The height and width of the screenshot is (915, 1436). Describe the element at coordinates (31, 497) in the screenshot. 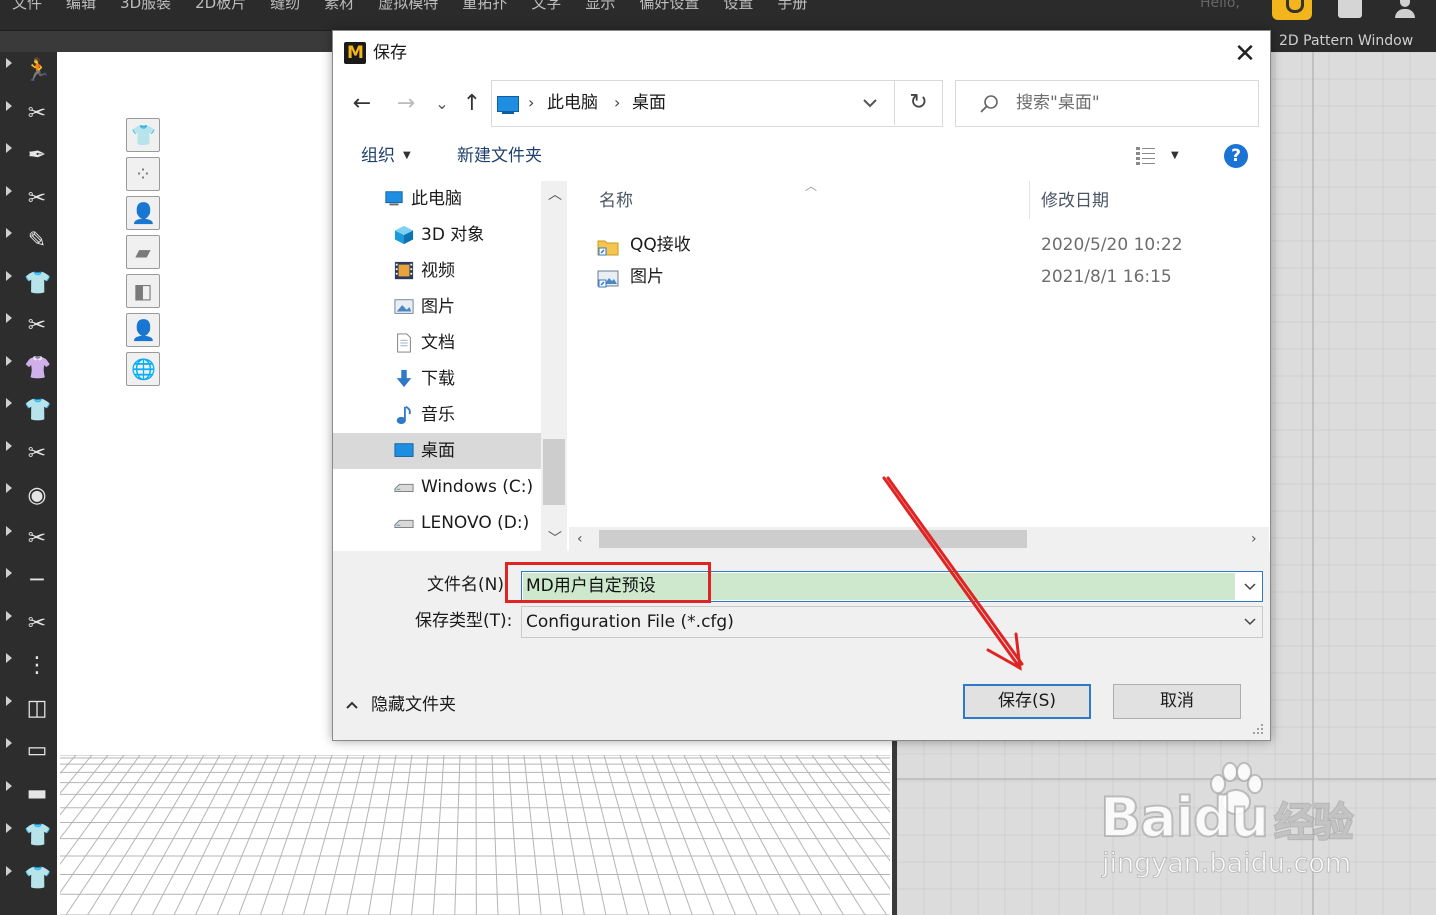

I see `button-icon: ◉` at that location.